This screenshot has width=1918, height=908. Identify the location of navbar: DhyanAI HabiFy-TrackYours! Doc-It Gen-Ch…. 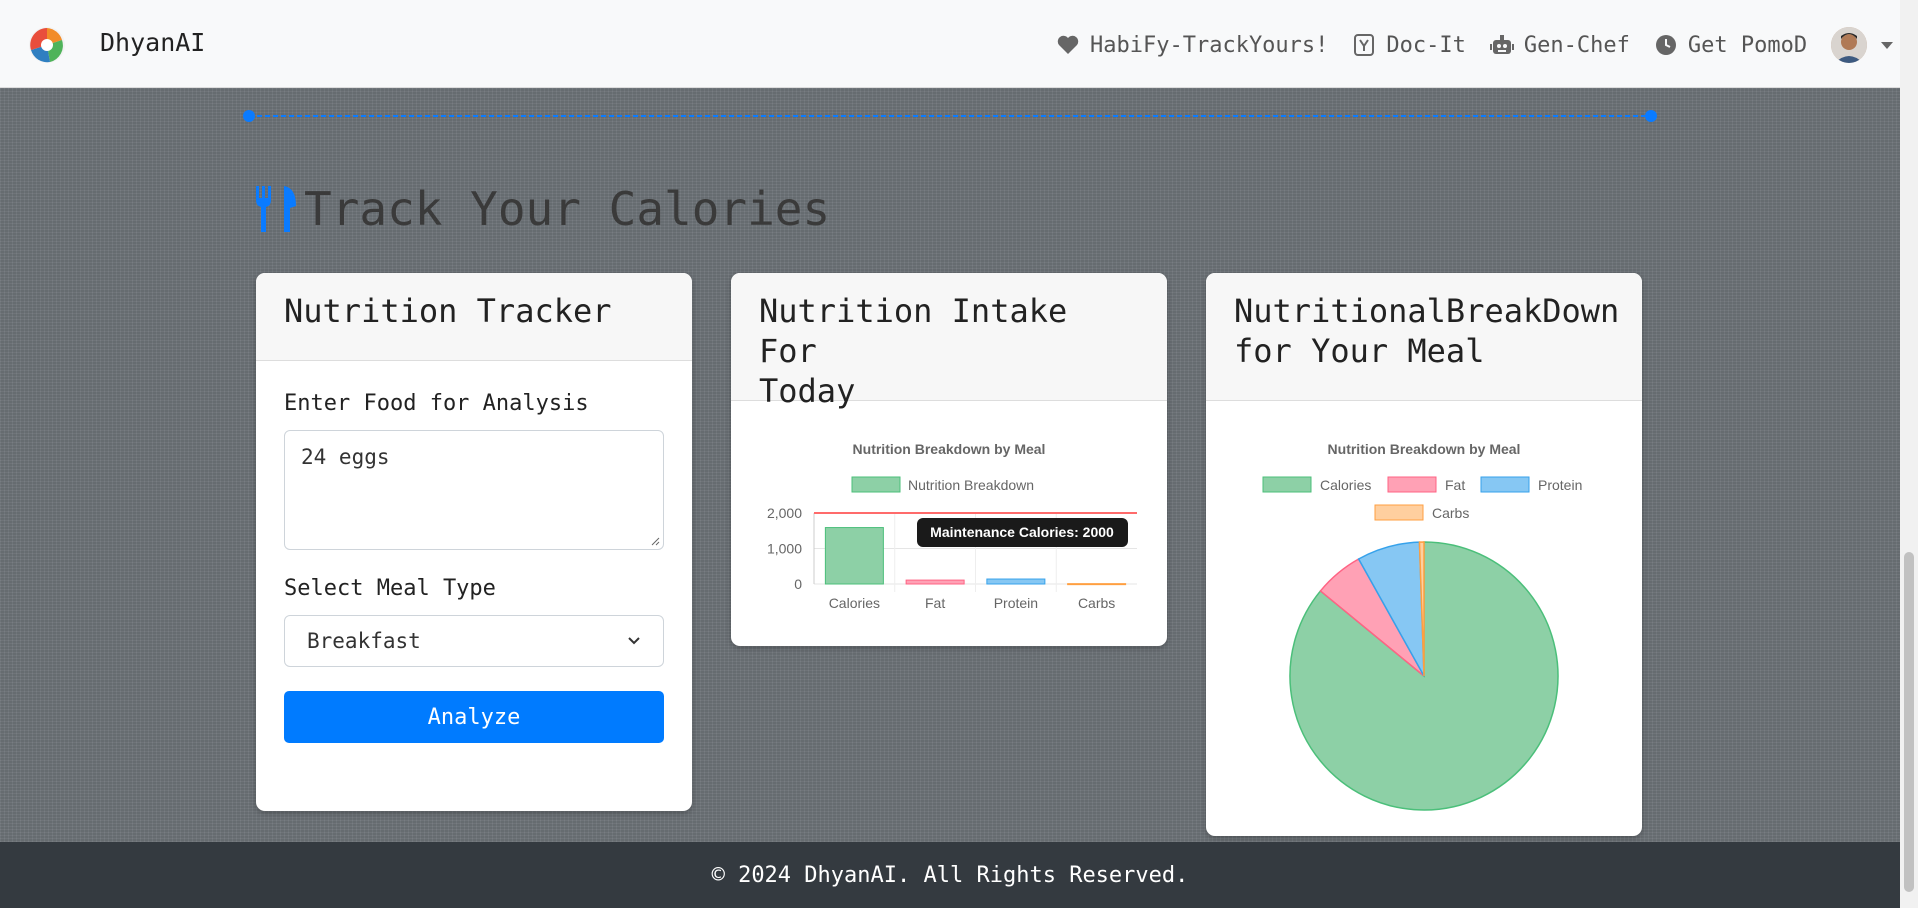
(950, 44).